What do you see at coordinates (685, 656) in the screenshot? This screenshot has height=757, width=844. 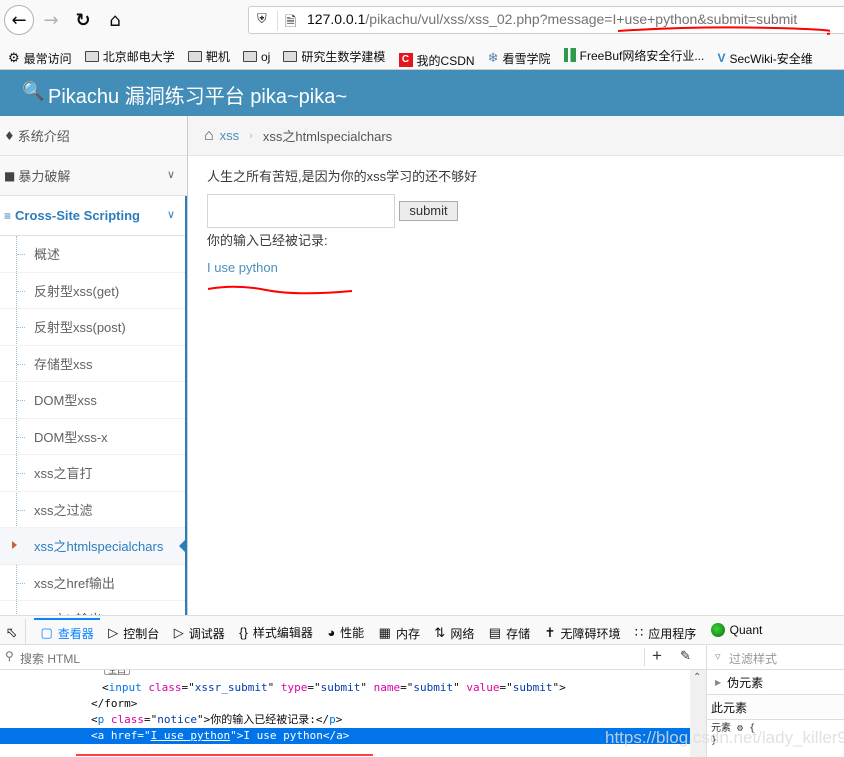 I see `eyedropper-icon: ✎` at bounding box center [685, 656].